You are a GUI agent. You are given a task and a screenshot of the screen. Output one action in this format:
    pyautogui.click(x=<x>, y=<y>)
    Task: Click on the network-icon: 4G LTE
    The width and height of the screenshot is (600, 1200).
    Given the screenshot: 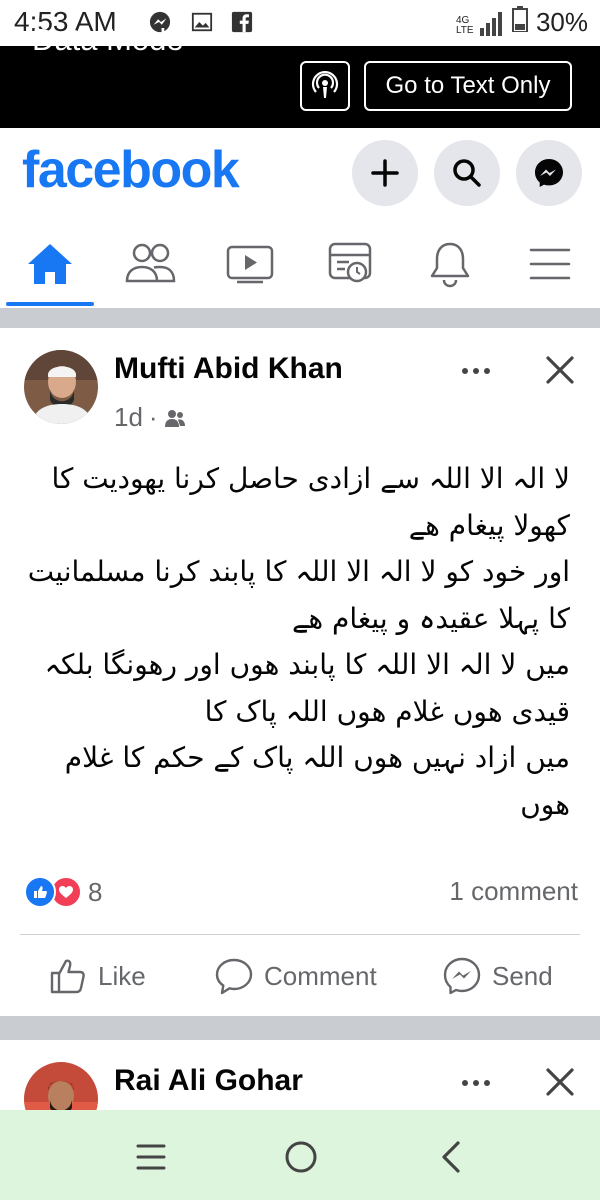 What is the action you would take?
    pyautogui.click(x=480, y=23)
    